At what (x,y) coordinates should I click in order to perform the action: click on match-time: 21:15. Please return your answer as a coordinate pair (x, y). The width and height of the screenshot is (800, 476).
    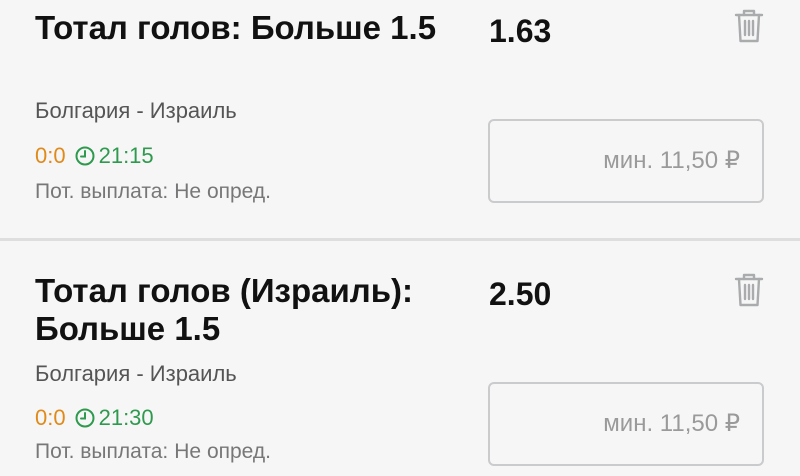
    Looking at the image, I should click on (126, 155).